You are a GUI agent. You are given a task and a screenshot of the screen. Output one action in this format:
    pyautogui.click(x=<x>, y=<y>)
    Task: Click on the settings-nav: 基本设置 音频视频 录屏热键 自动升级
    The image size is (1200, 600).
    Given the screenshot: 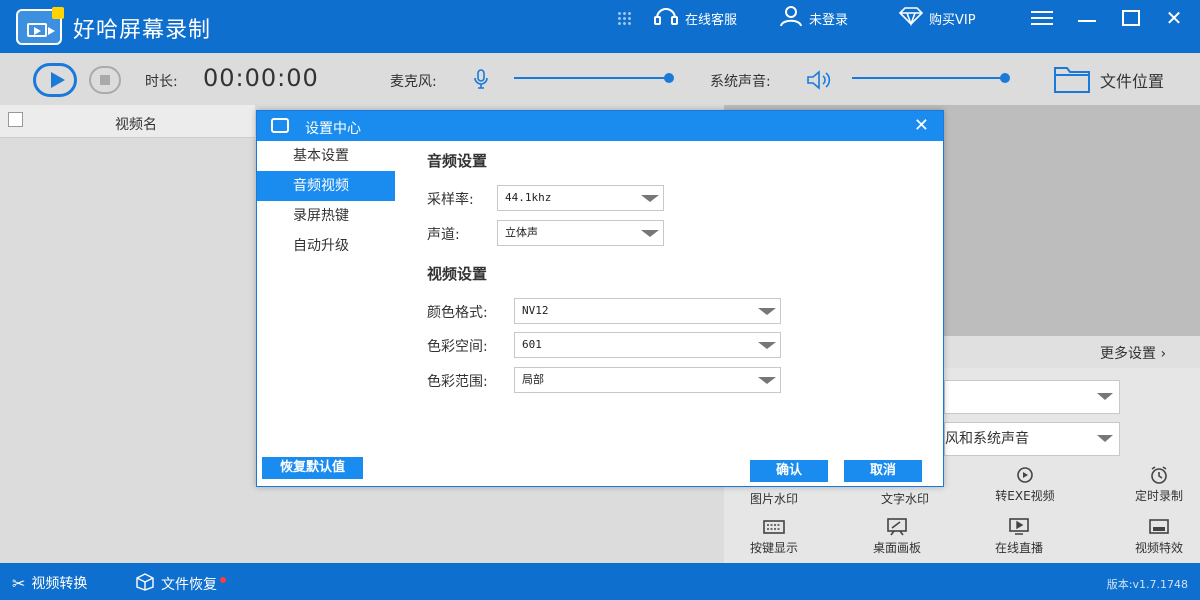 What is the action you would take?
    pyautogui.click(x=326, y=201)
    